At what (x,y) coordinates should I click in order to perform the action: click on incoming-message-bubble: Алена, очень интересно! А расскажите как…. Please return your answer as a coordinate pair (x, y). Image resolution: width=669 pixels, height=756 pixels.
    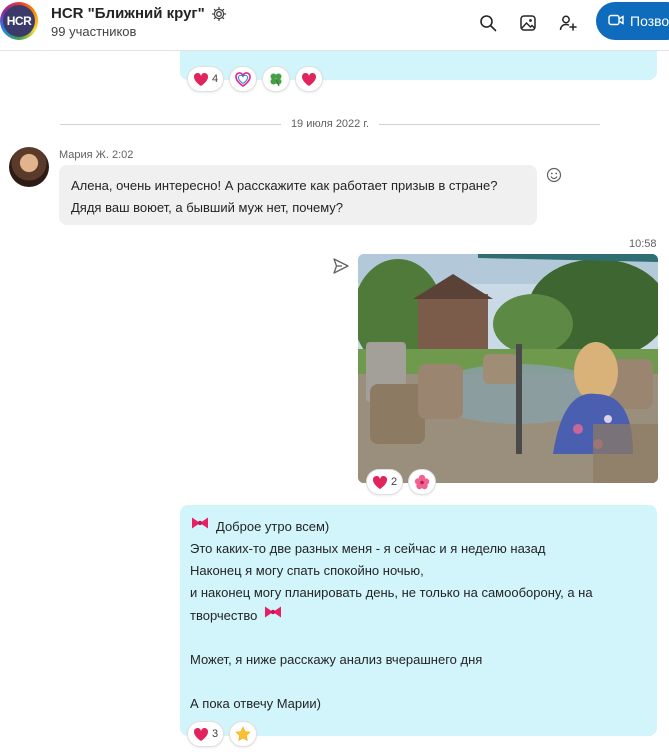
    Looking at the image, I should click on (298, 195).